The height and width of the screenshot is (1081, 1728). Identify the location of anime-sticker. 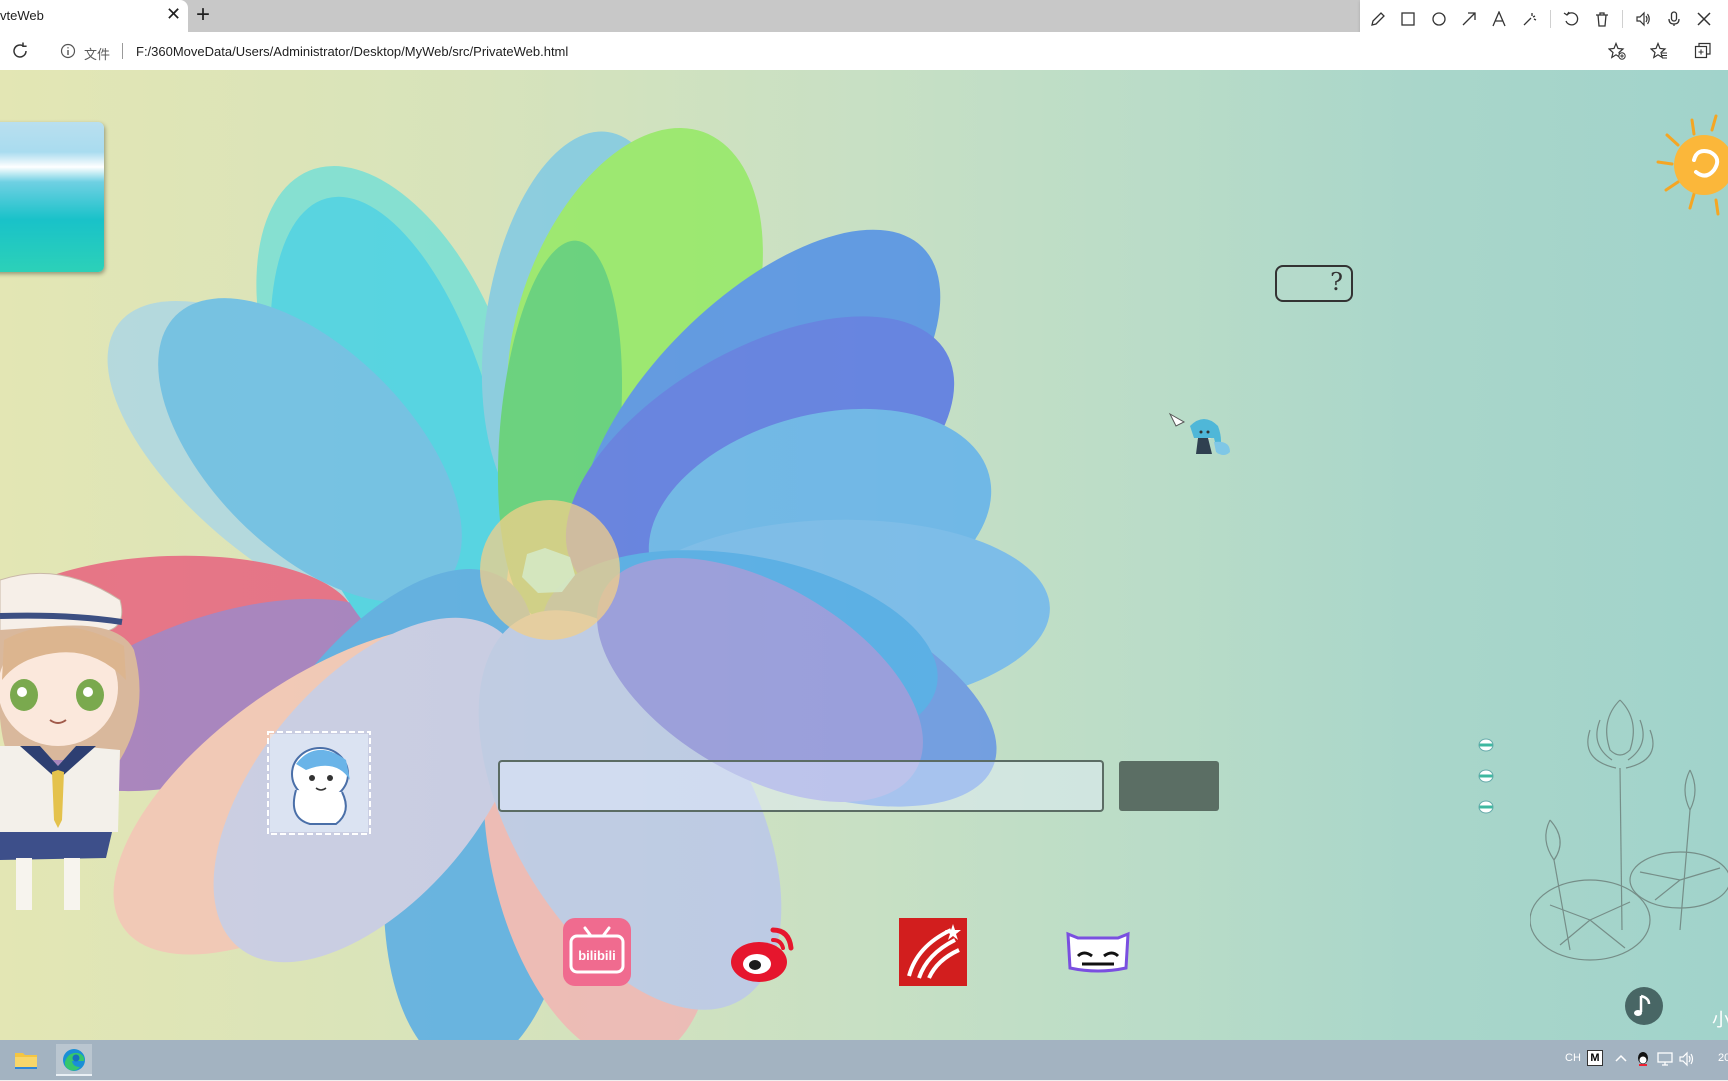
(319, 783).